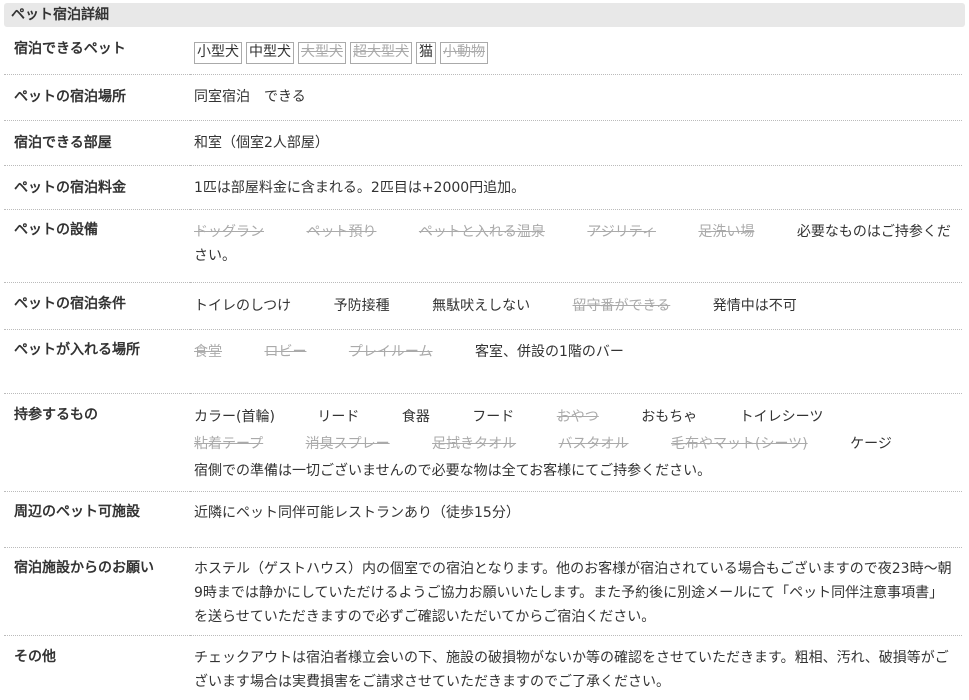 This screenshot has height=700, width=969. I want to click on section-title: ペット宿泊詳細, so click(484, 15).